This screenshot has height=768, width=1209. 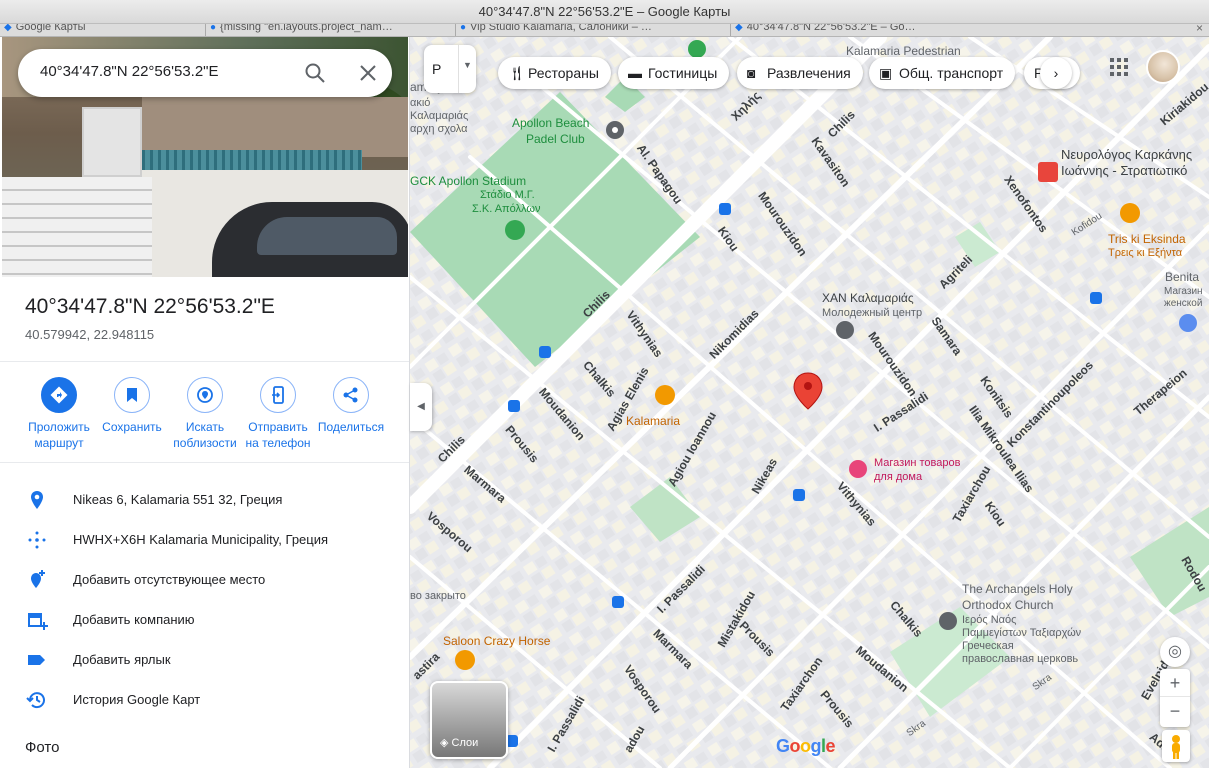 I want to click on map-label-padel-club: Padel Club, so click(x=555, y=139).